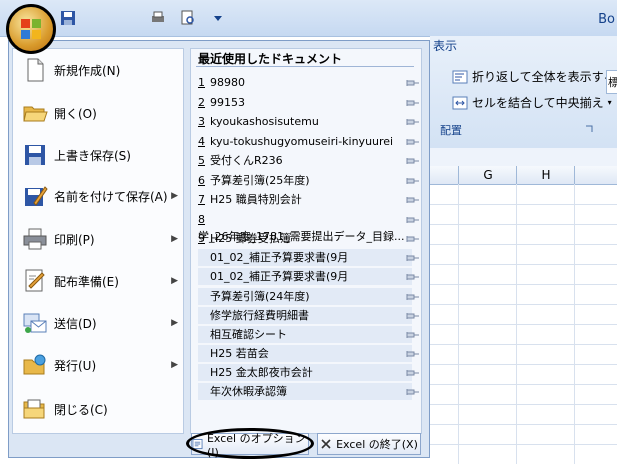  I want to click on save-command: 上書き保存(S), so click(98, 155).